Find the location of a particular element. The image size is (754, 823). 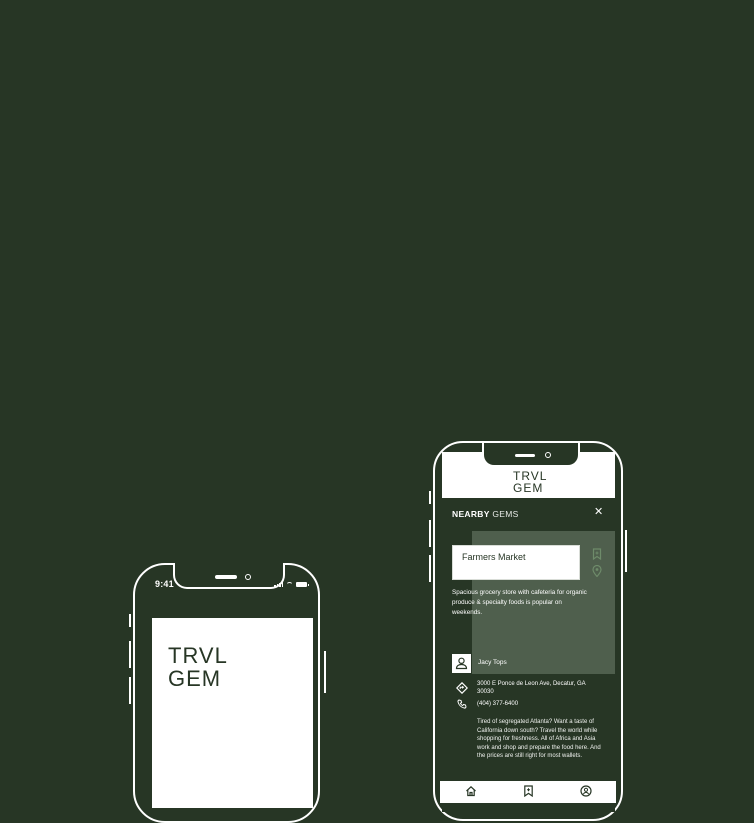

status-time: 9:41 is located at coordinates (164, 584).